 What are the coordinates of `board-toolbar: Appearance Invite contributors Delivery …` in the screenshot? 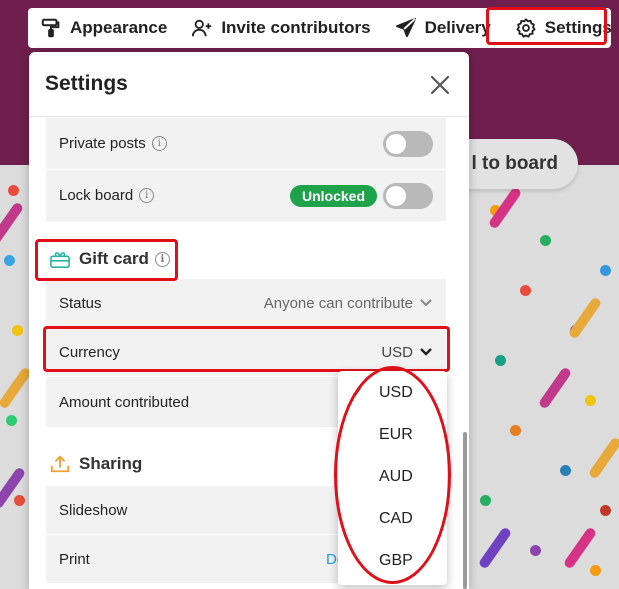 It's located at (320, 28).